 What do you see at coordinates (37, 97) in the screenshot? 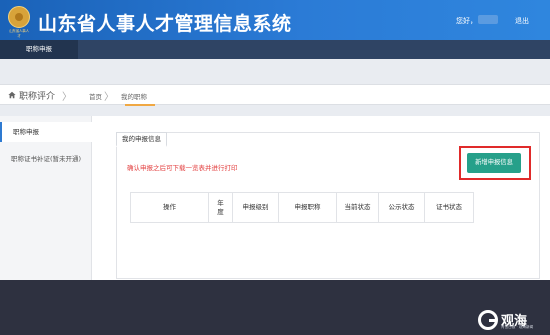
I see `section-title: 职称评介` at bounding box center [37, 97].